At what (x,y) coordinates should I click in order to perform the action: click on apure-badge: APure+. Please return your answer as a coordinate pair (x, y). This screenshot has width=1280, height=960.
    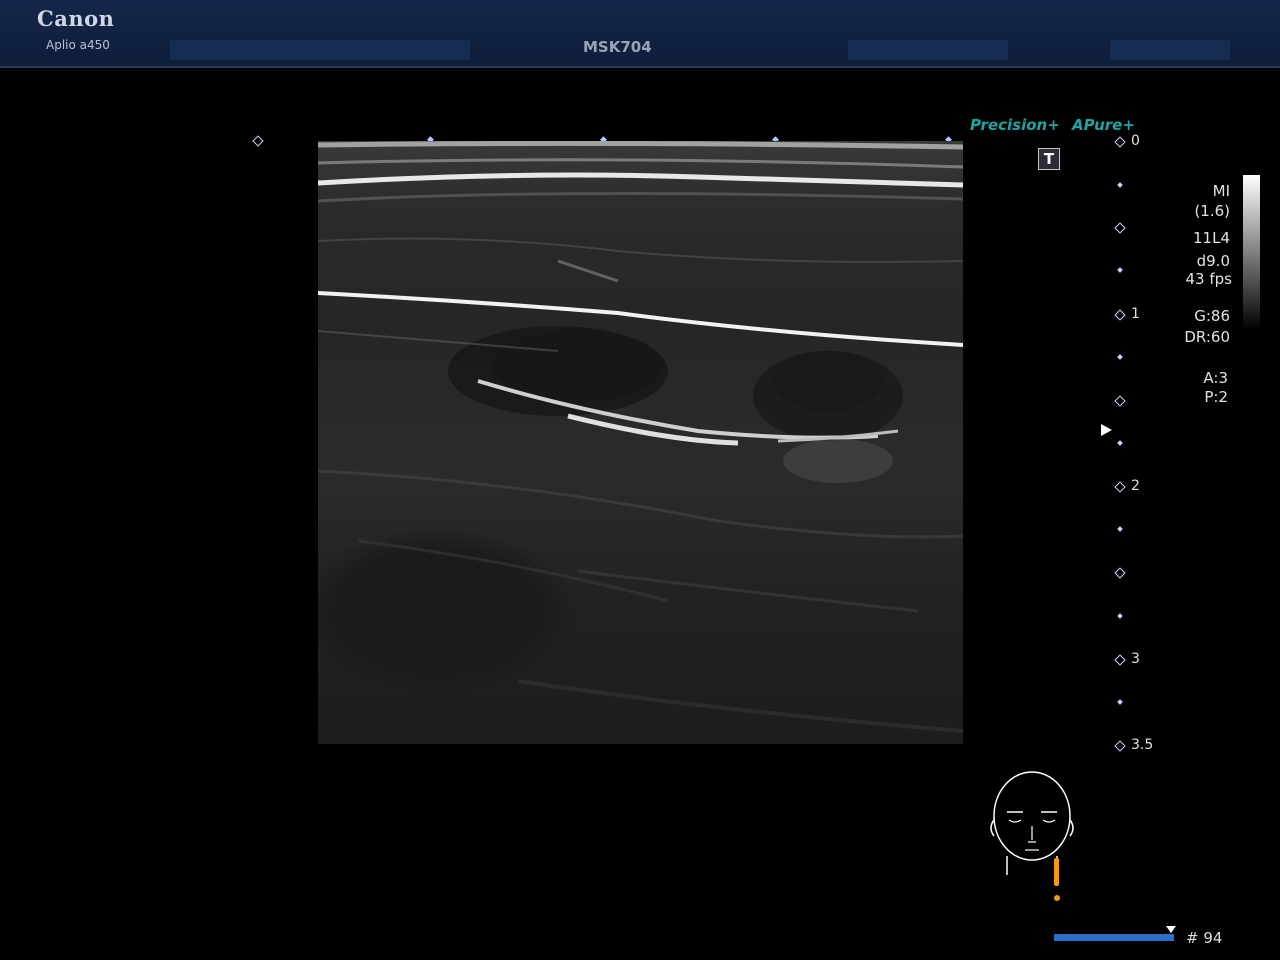
    Looking at the image, I should click on (1103, 125).